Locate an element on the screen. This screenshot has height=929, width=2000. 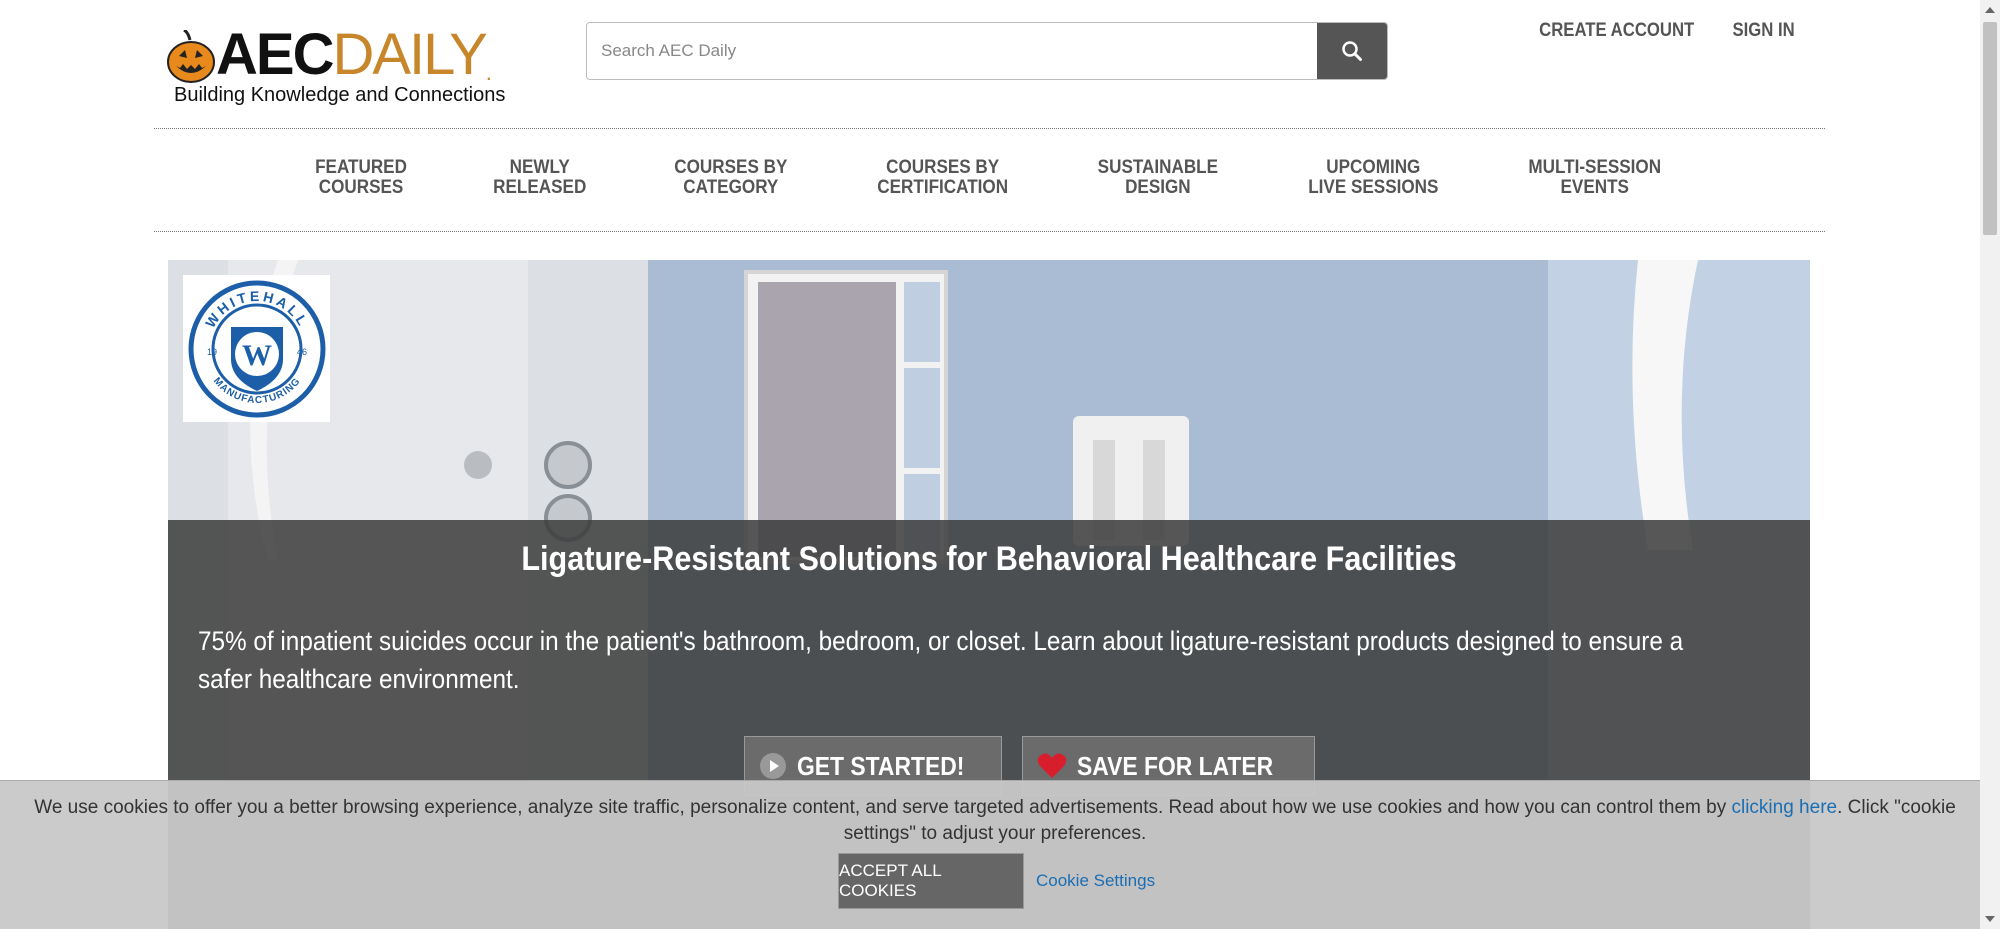
nav-featured-courses: FEATURED COURSES is located at coordinates (361, 178).